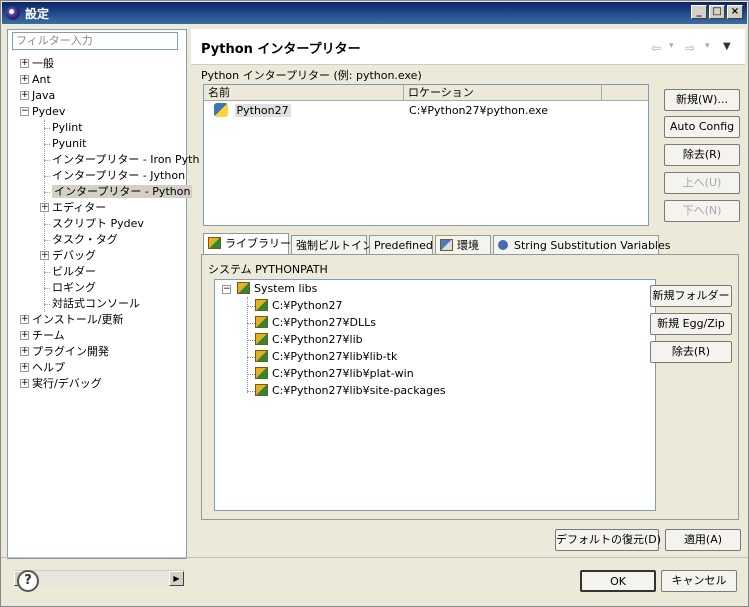  I want to click on cancel-button: キャンセル, so click(699, 581).